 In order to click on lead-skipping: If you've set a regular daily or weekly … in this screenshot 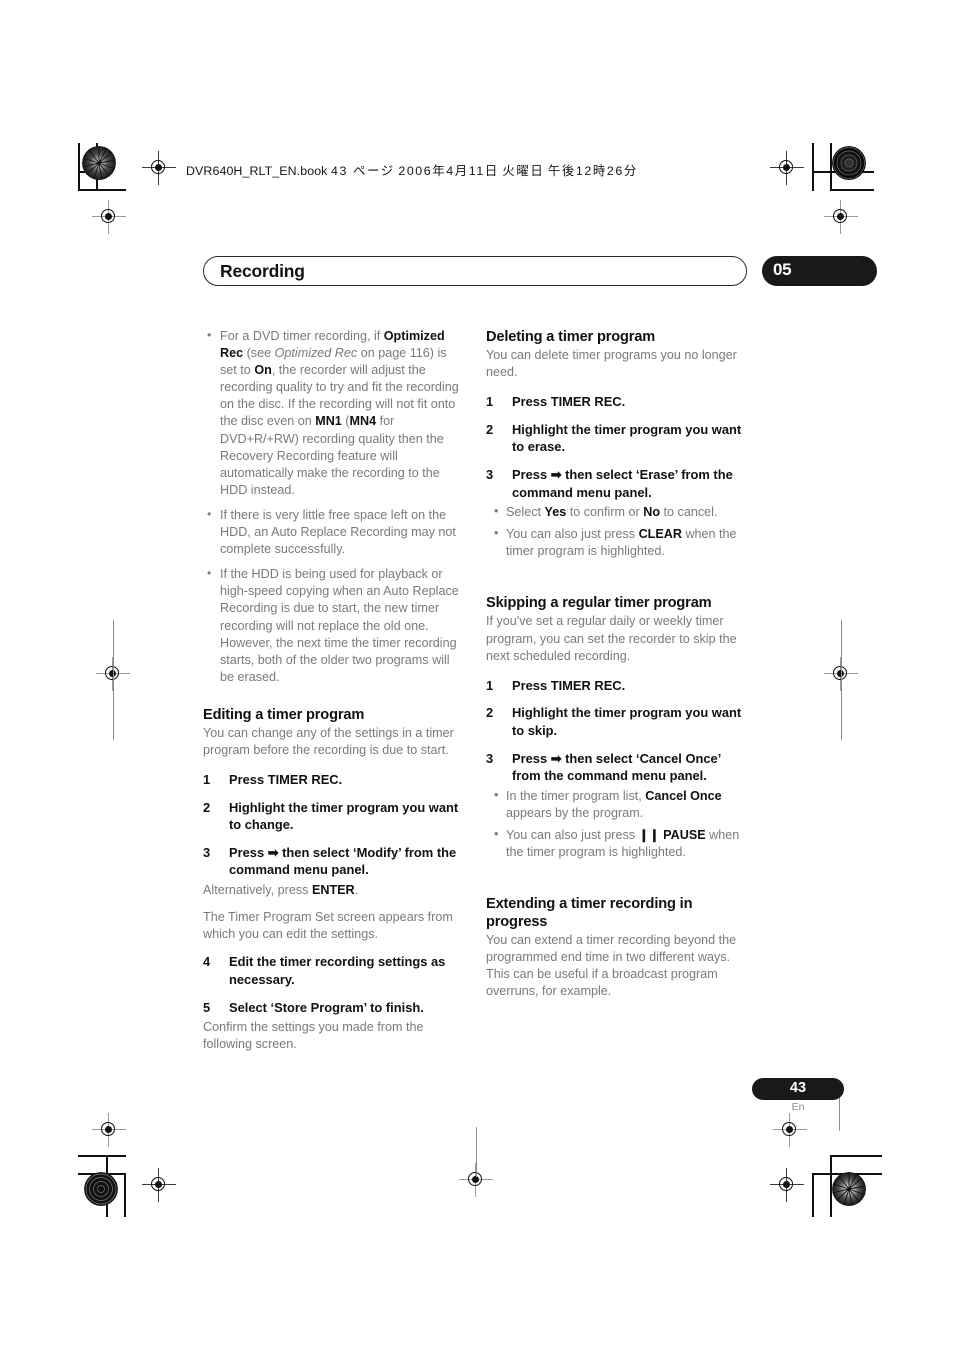, I will do `click(611, 638)`.